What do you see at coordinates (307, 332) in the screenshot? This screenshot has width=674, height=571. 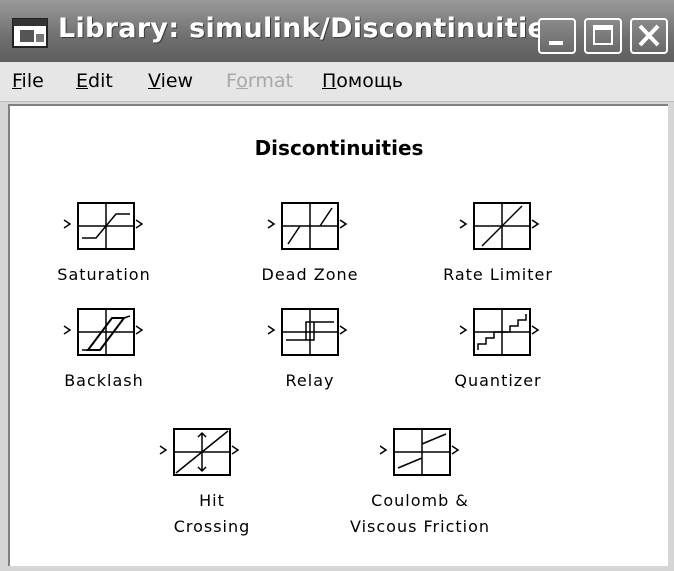 I see `relay-icon` at bounding box center [307, 332].